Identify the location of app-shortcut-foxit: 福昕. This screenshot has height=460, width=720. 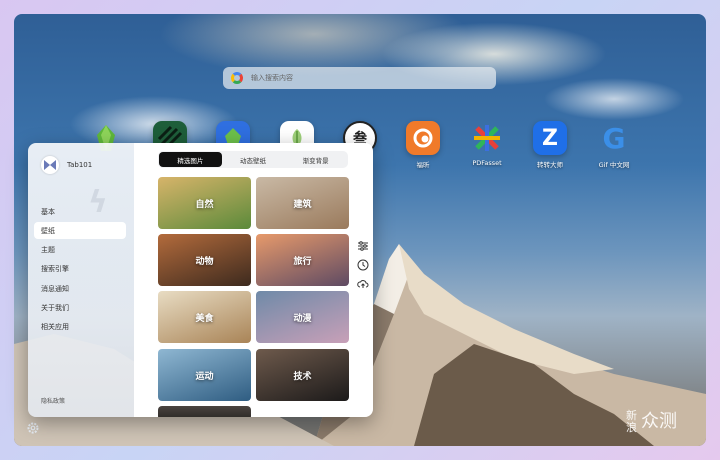
(423, 145).